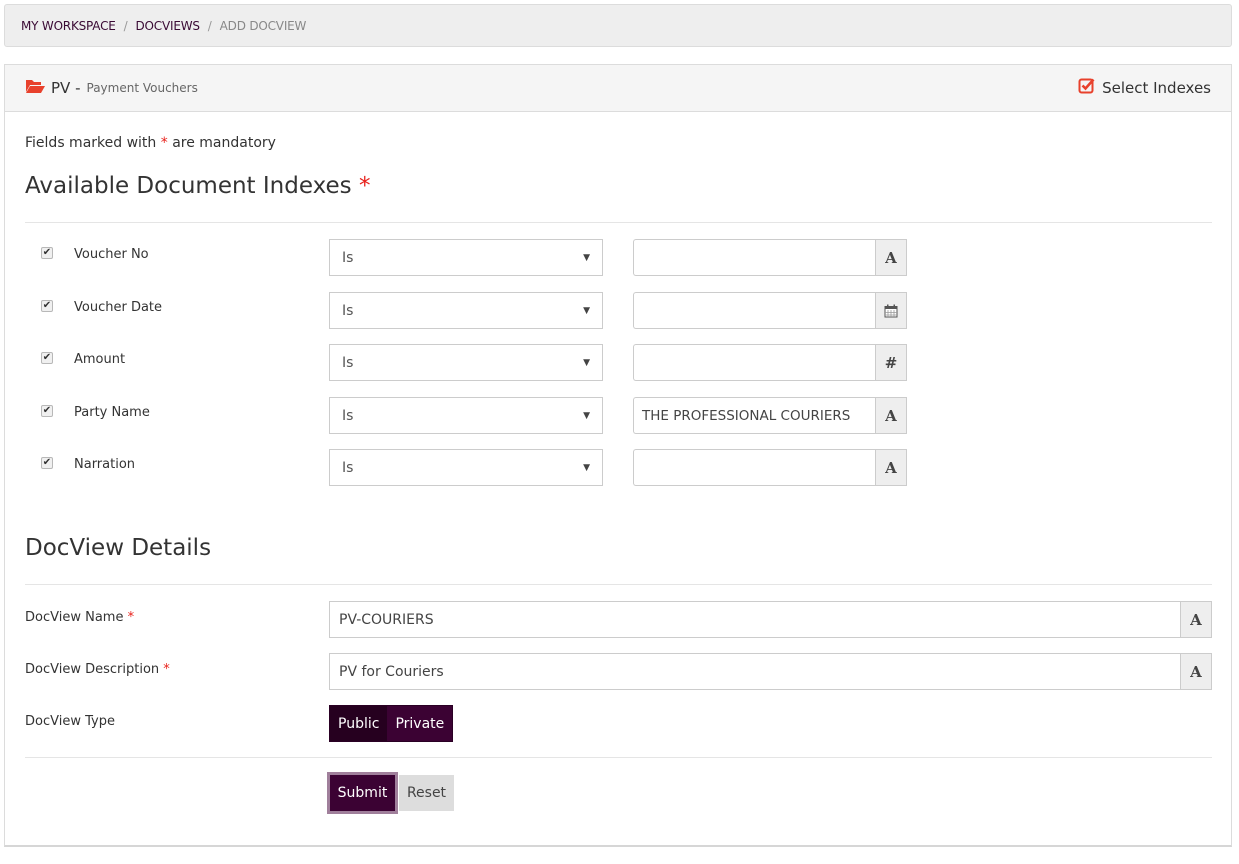 This screenshot has width=1239, height=864. Describe the element at coordinates (619, 257) in the screenshot. I see `index-row-voucher-no: ✔ Voucher No Is ▼ A` at that location.